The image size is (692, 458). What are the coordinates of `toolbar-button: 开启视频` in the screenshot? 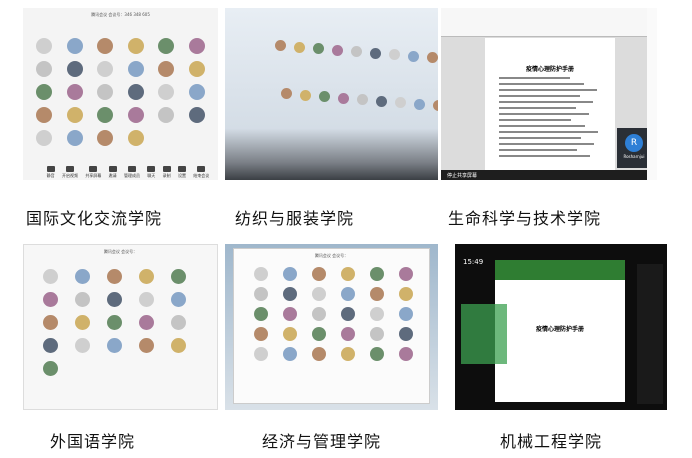 It's located at (70, 172).